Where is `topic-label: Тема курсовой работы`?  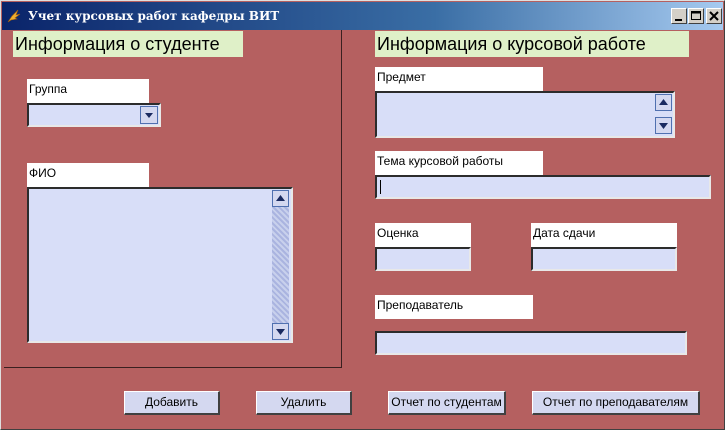
topic-label: Тема курсовой работы is located at coordinates (459, 163).